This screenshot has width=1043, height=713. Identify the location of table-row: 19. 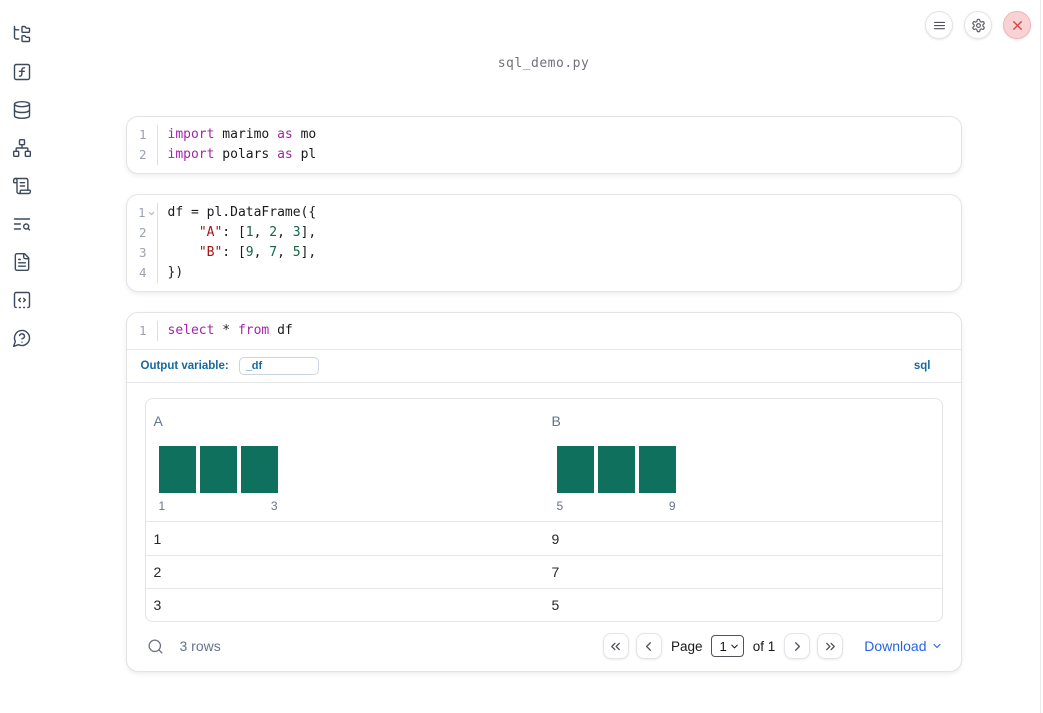
(544, 538).